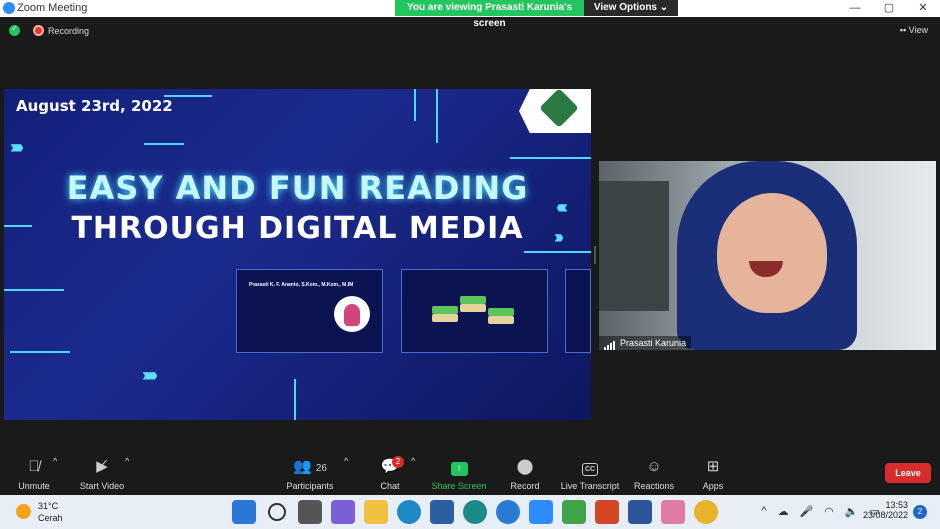 The width and height of the screenshot is (940, 529). What do you see at coordinates (855, 8) in the screenshot?
I see `minimize-button: —` at bounding box center [855, 8].